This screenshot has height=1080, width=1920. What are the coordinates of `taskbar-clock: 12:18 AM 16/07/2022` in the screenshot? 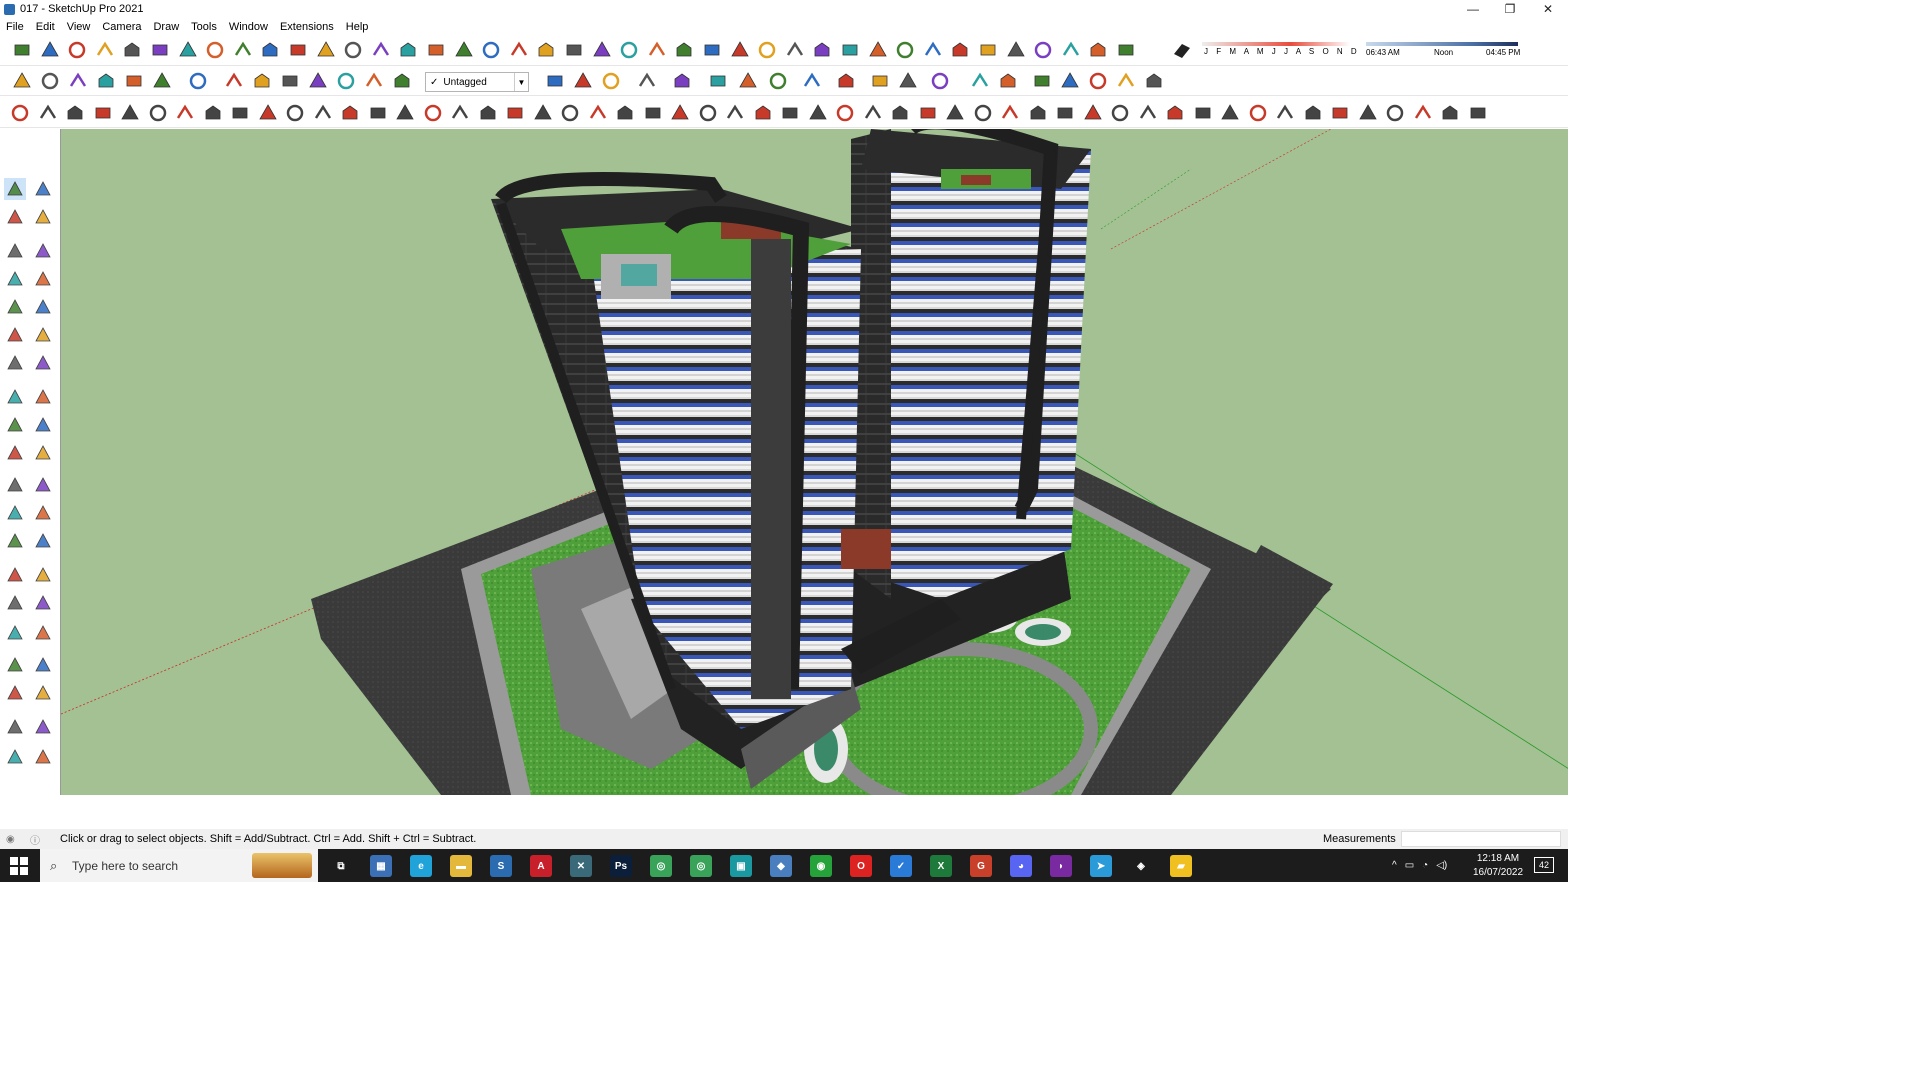 It's located at (1498, 866).